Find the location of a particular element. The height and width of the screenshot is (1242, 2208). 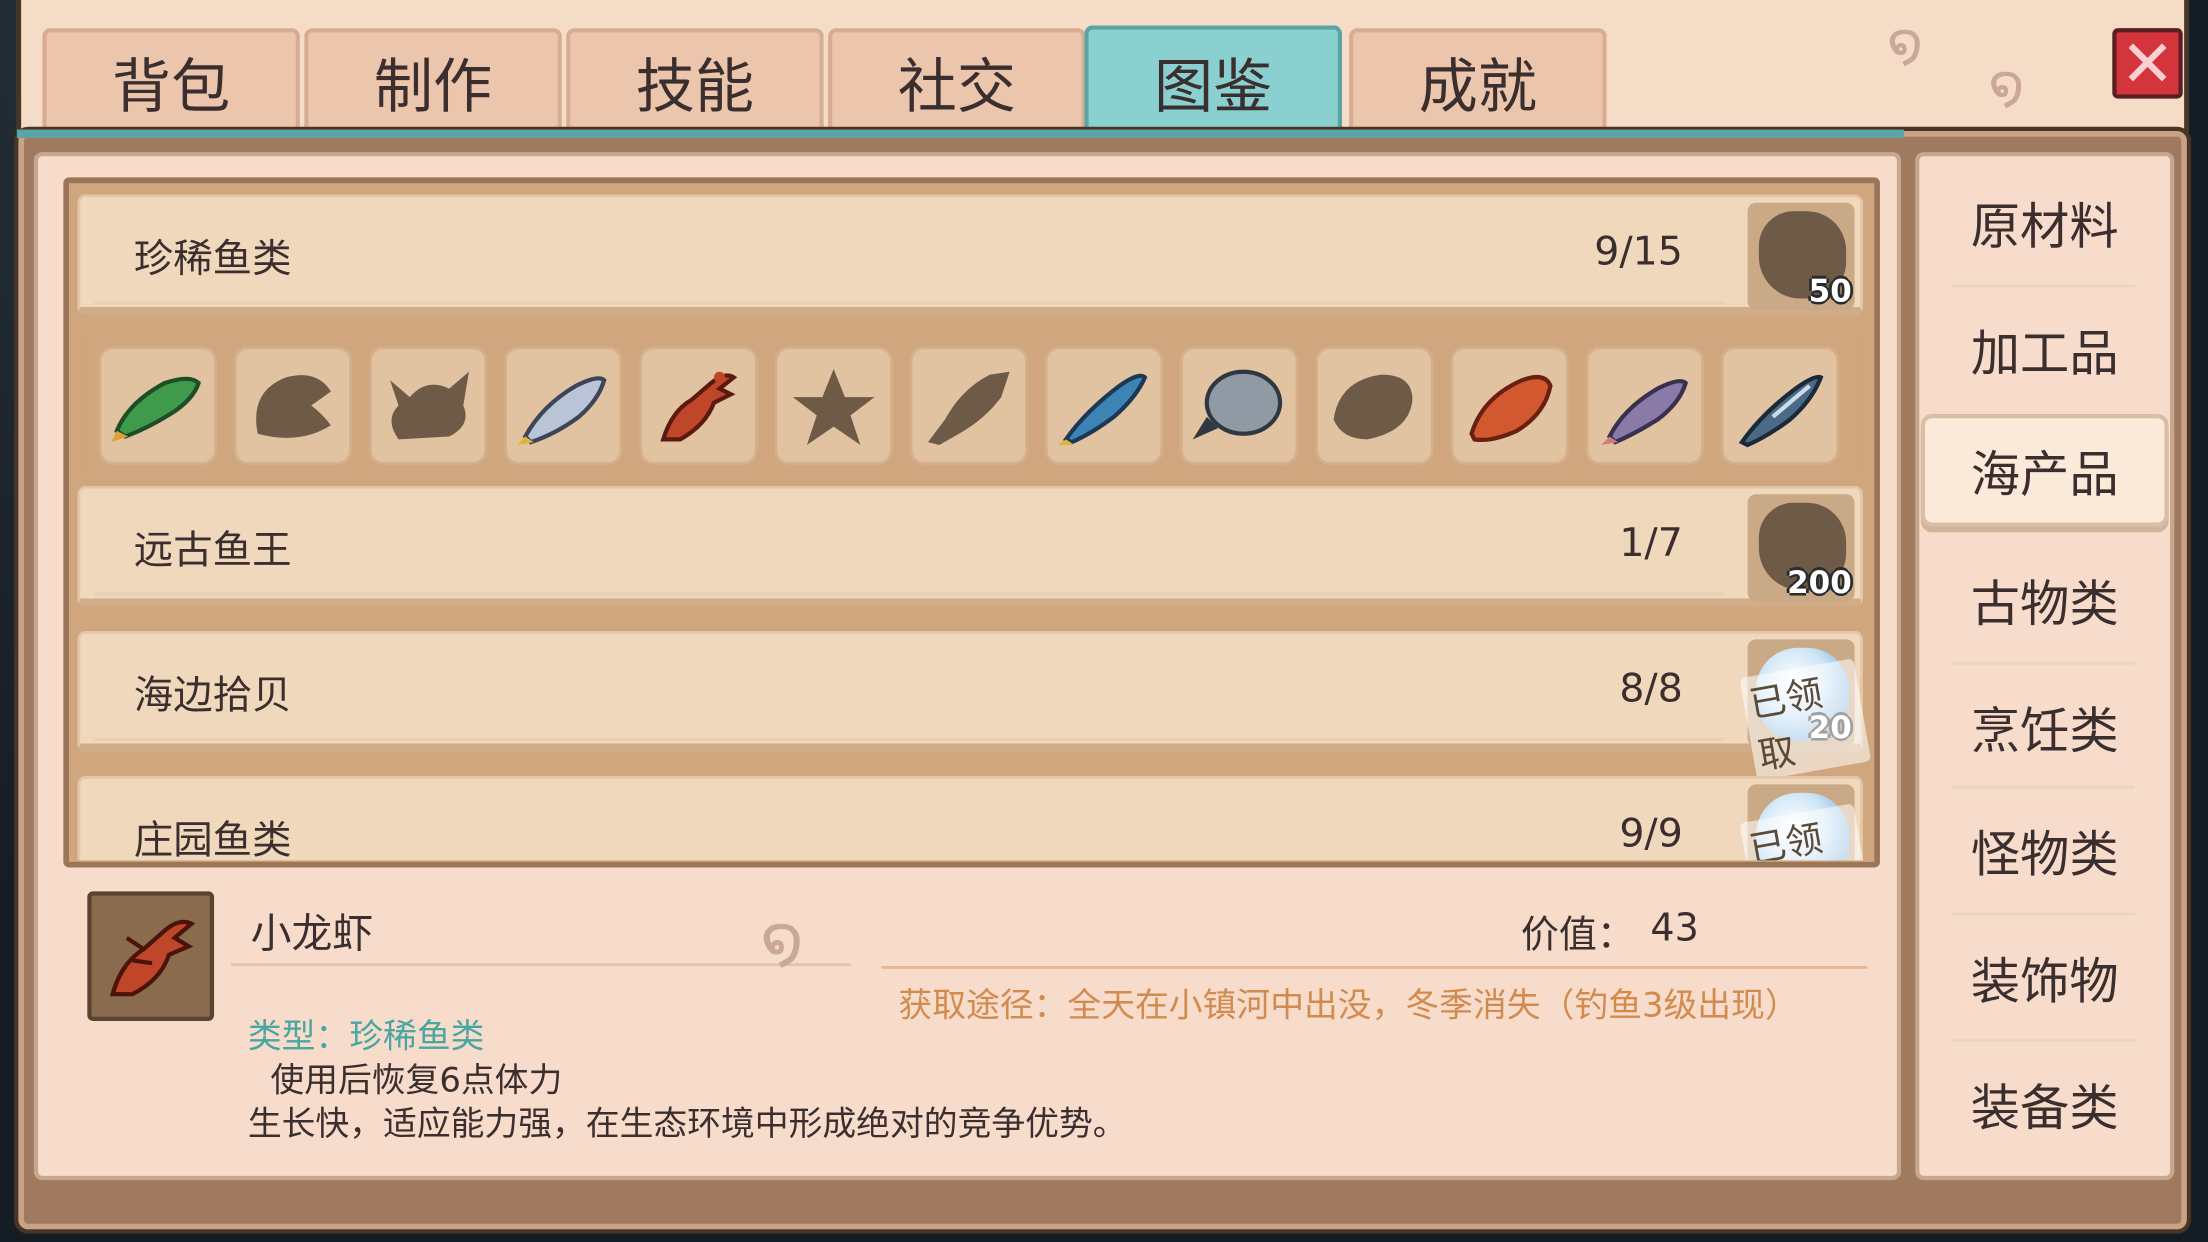

item-source: 获取途径：全天在小镇河中出没，冬季消失（钓鱼3级出现） is located at coordinates (1348, 1005).